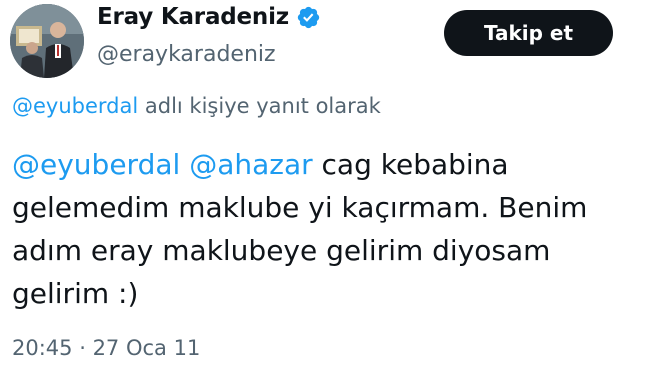 Image resolution: width=672 pixels, height=378 pixels. What do you see at coordinates (42, 348) in the screenshot?
I see `tweet-time: 20:45` at bounding box center [42, 348].